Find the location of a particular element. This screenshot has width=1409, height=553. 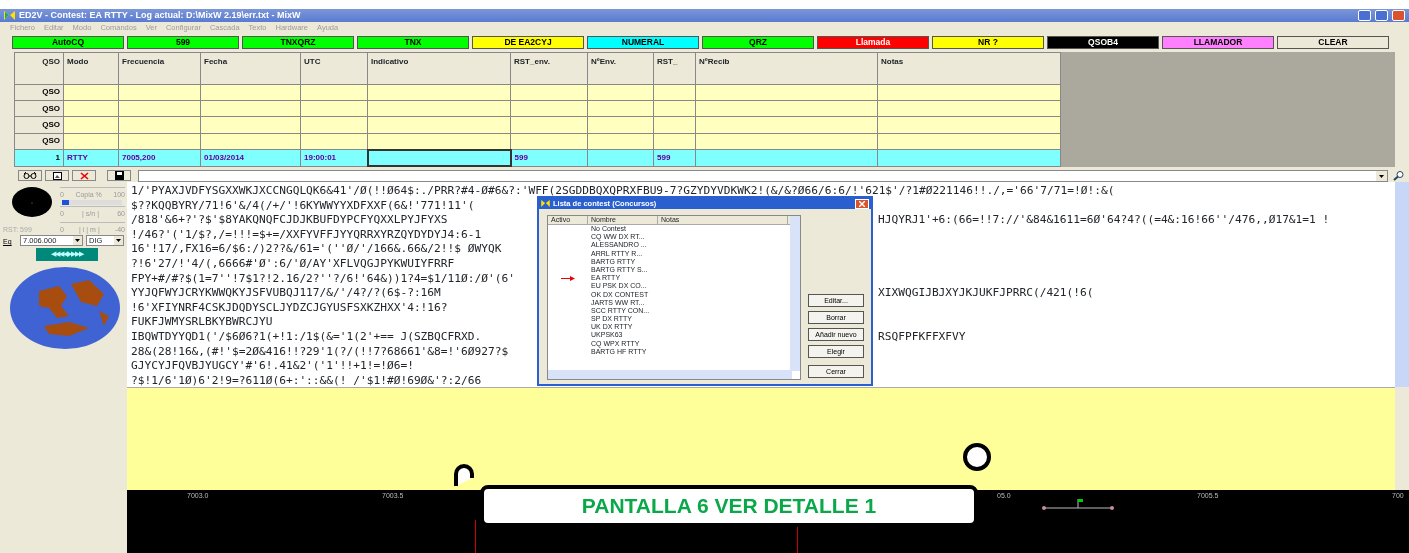

search-icon is located at coordinates (1399, 175).